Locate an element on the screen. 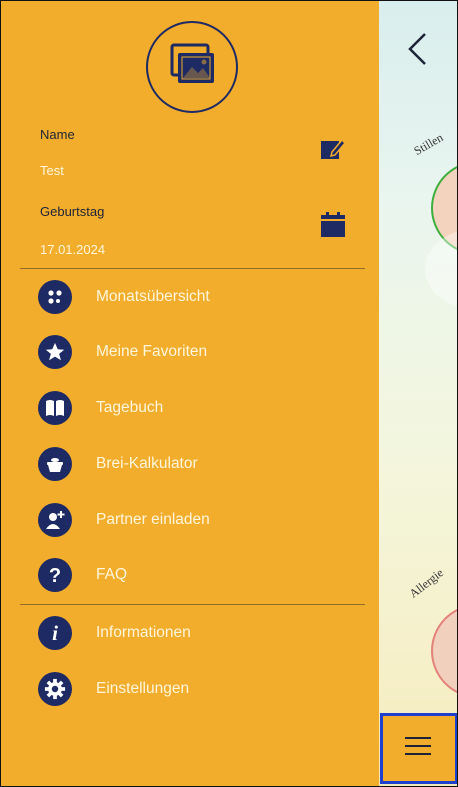 Image resolution: width=458 pixels, height=787 pixels. birthday-value: 17.01.2024 is located at coordinates (73, 249).